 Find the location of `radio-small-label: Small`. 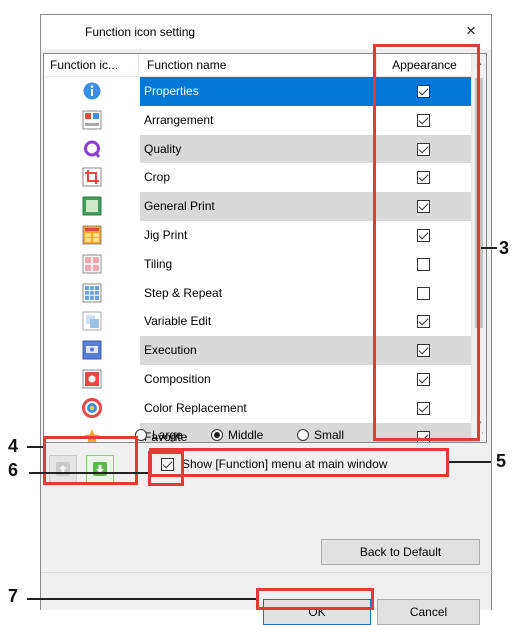

radio-small-label: Small is located at coordinates (329, 435).